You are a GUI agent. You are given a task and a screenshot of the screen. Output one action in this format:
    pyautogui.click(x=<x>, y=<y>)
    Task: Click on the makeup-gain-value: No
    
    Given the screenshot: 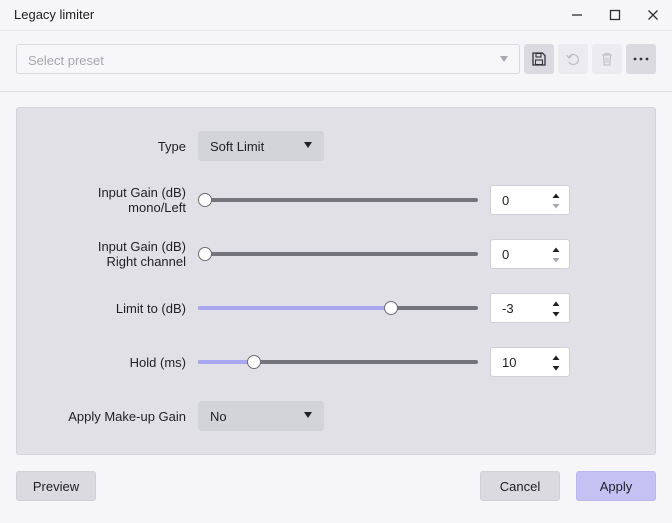 What is the action you would take?
    pyautogui.click(x=218, y=416)
    